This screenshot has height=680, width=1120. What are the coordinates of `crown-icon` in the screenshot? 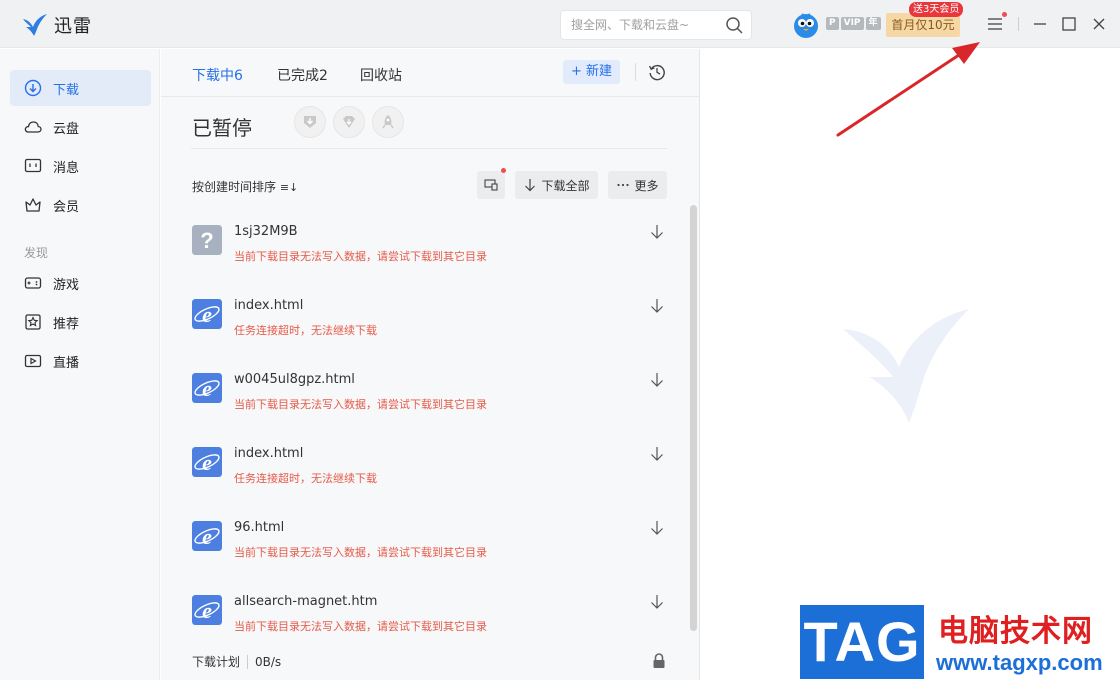 It's located at (33, 205).